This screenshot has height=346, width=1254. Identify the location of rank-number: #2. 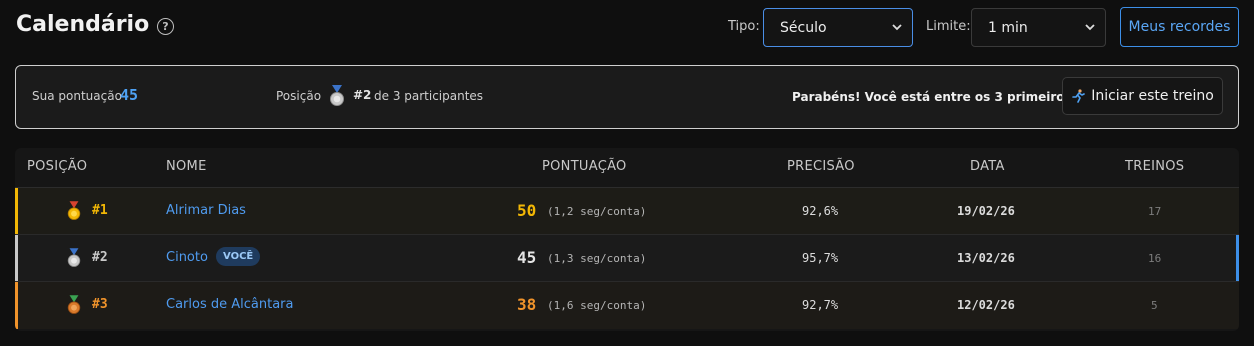
(100, 257).